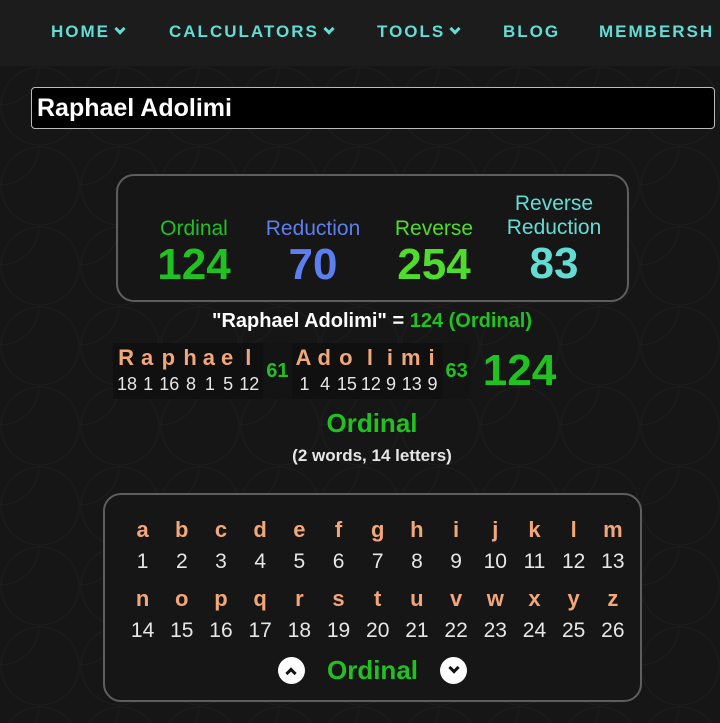  Describe the element at coordinates (470, 321) in the screenshot. I see `result-value: 124 (Ordinal)` at that location.